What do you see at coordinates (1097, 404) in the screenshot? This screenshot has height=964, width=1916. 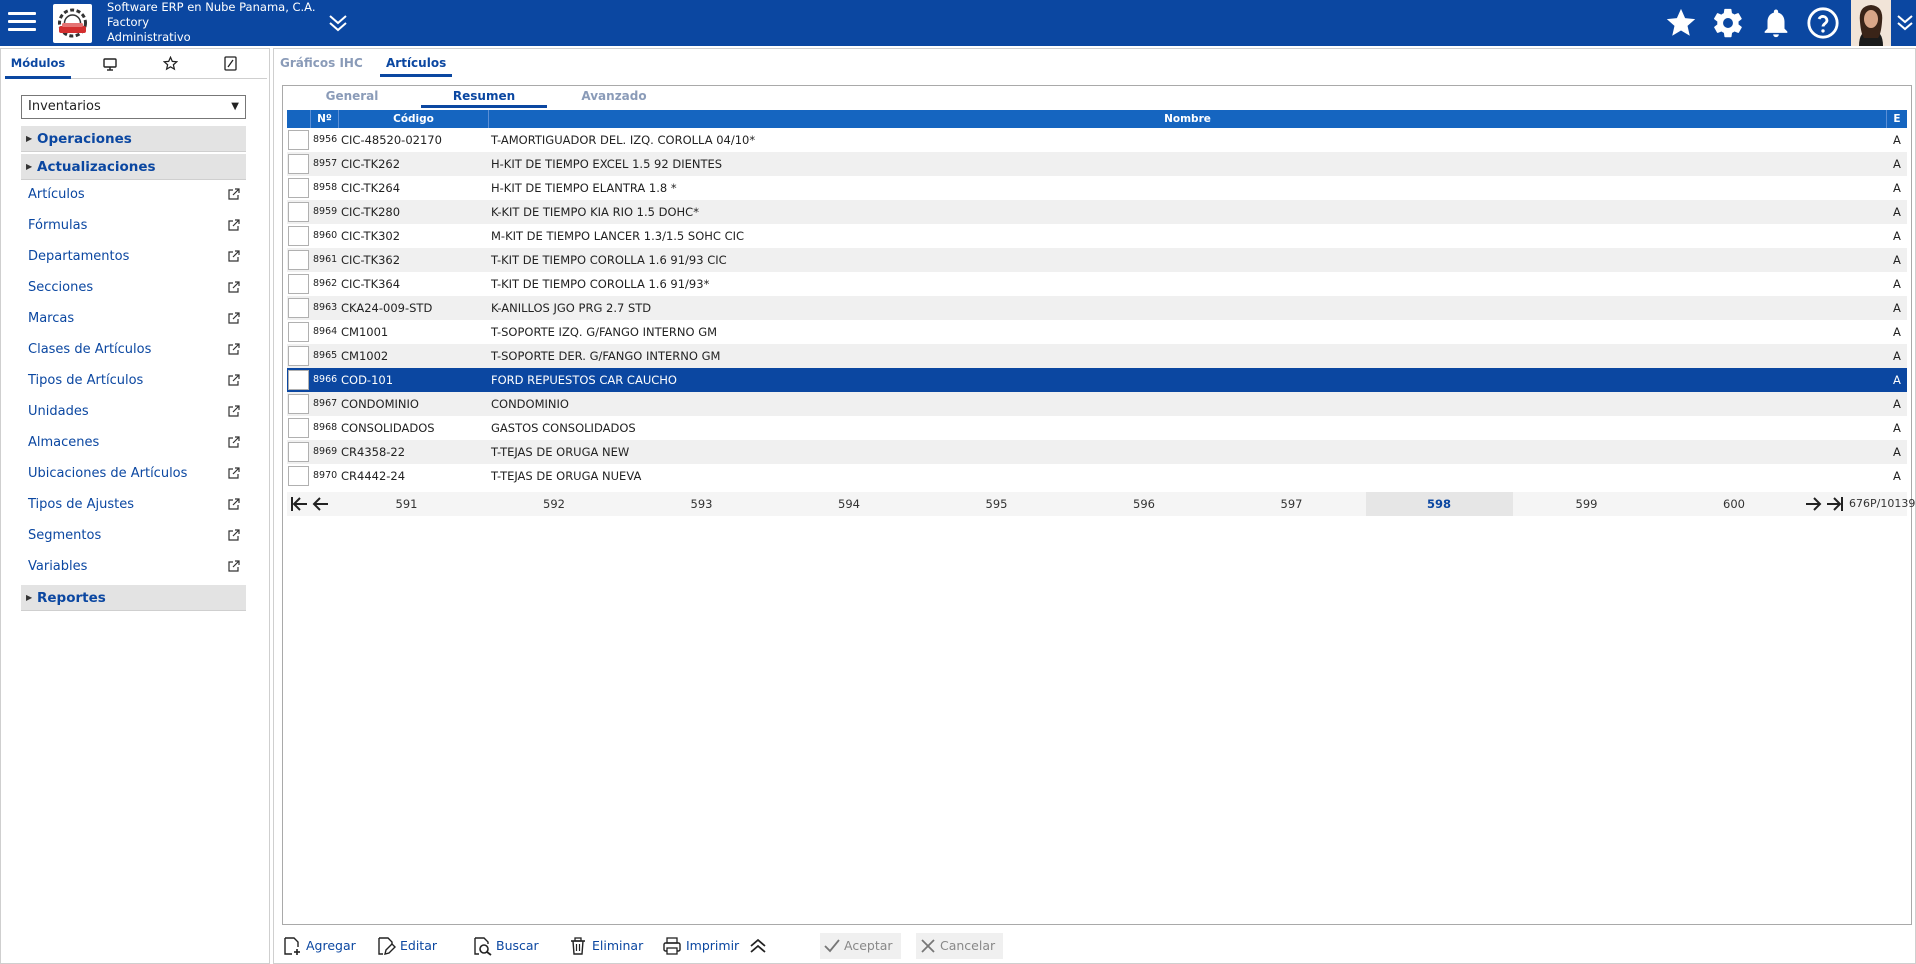 I see `table-row: 8967 CONDOMINIO CONDOMINIO A` at bounding box center [1097, 404].